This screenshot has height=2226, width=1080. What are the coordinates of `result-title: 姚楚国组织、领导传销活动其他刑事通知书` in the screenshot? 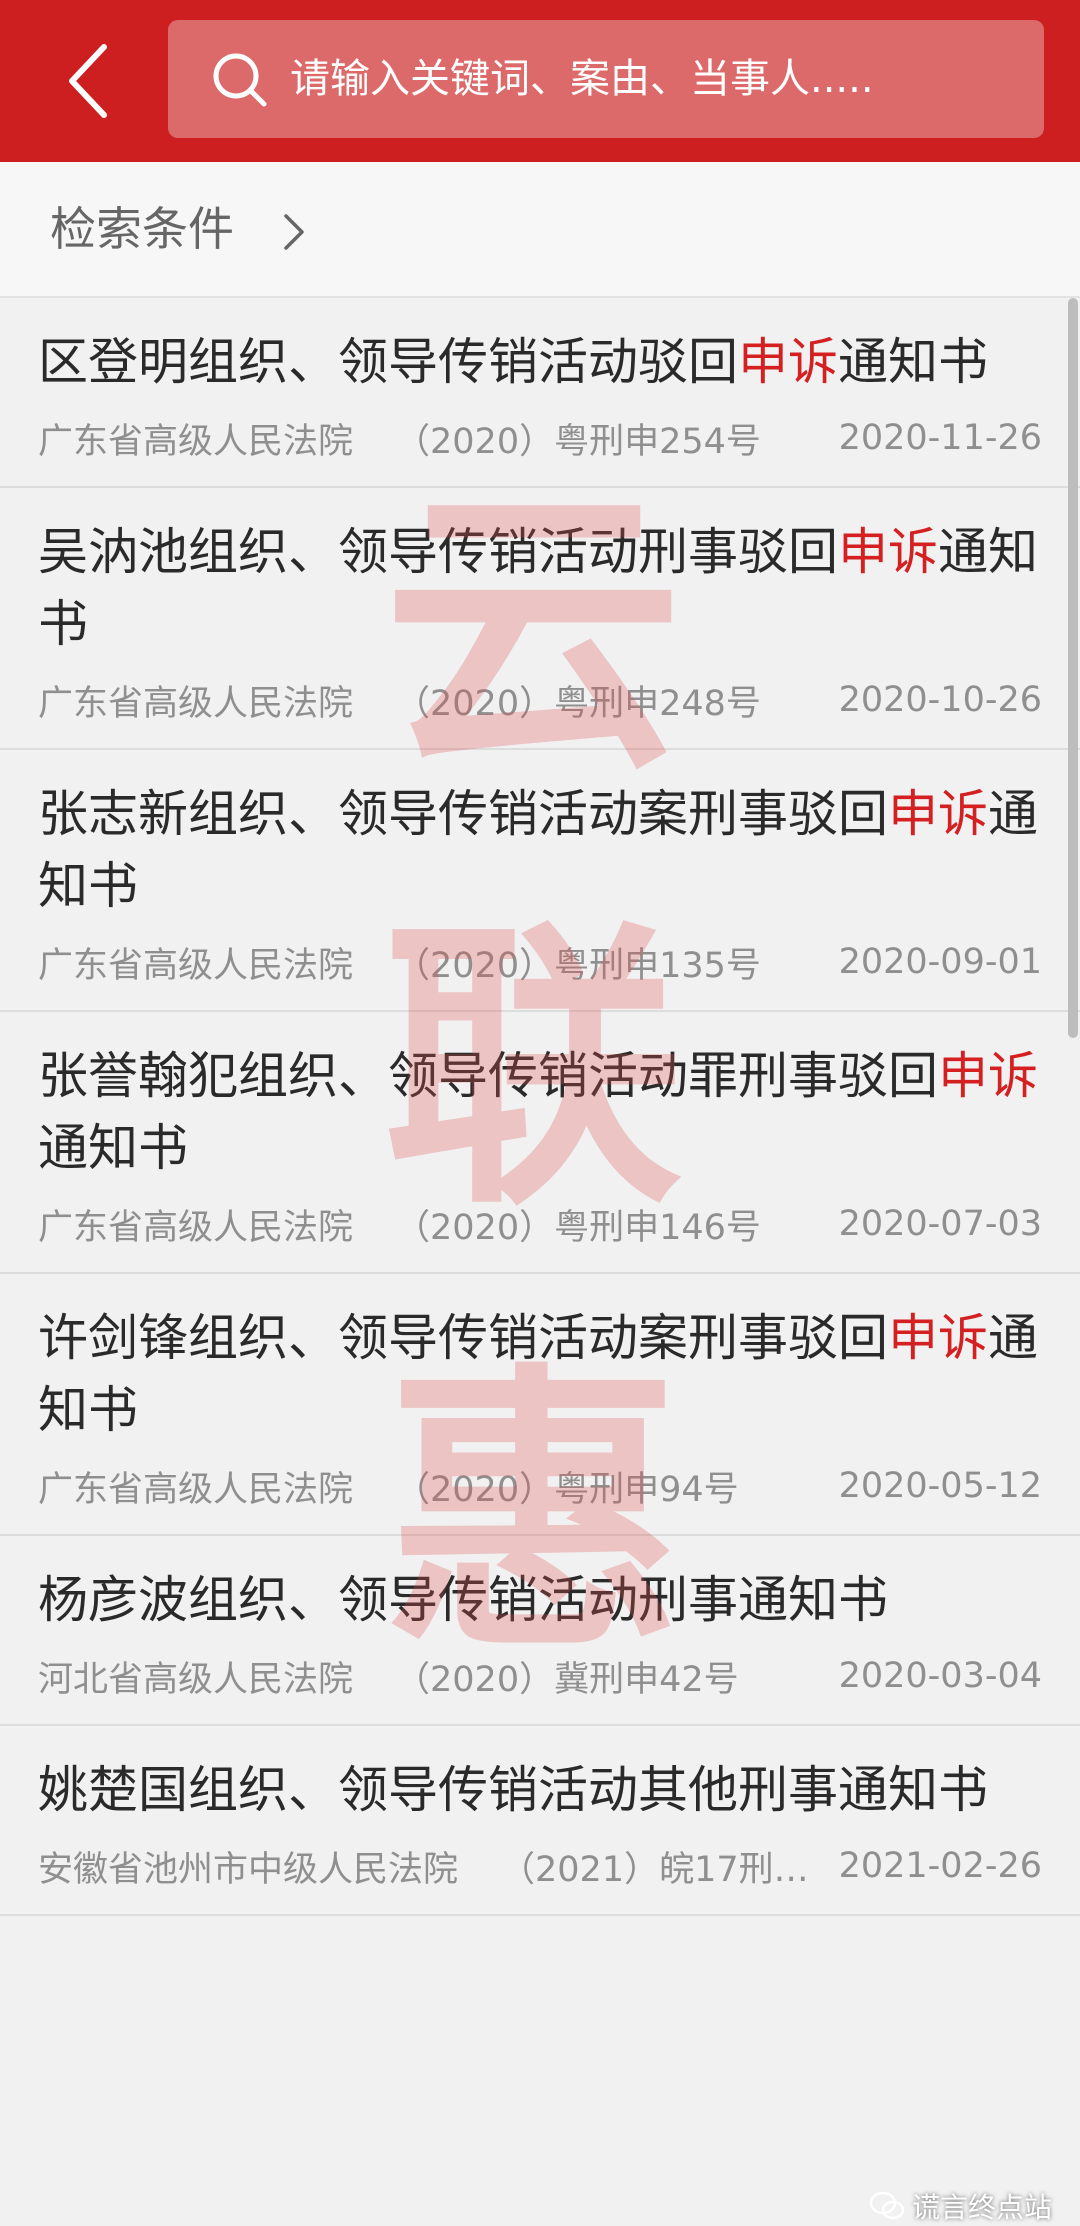 It's located at (540, 1790).